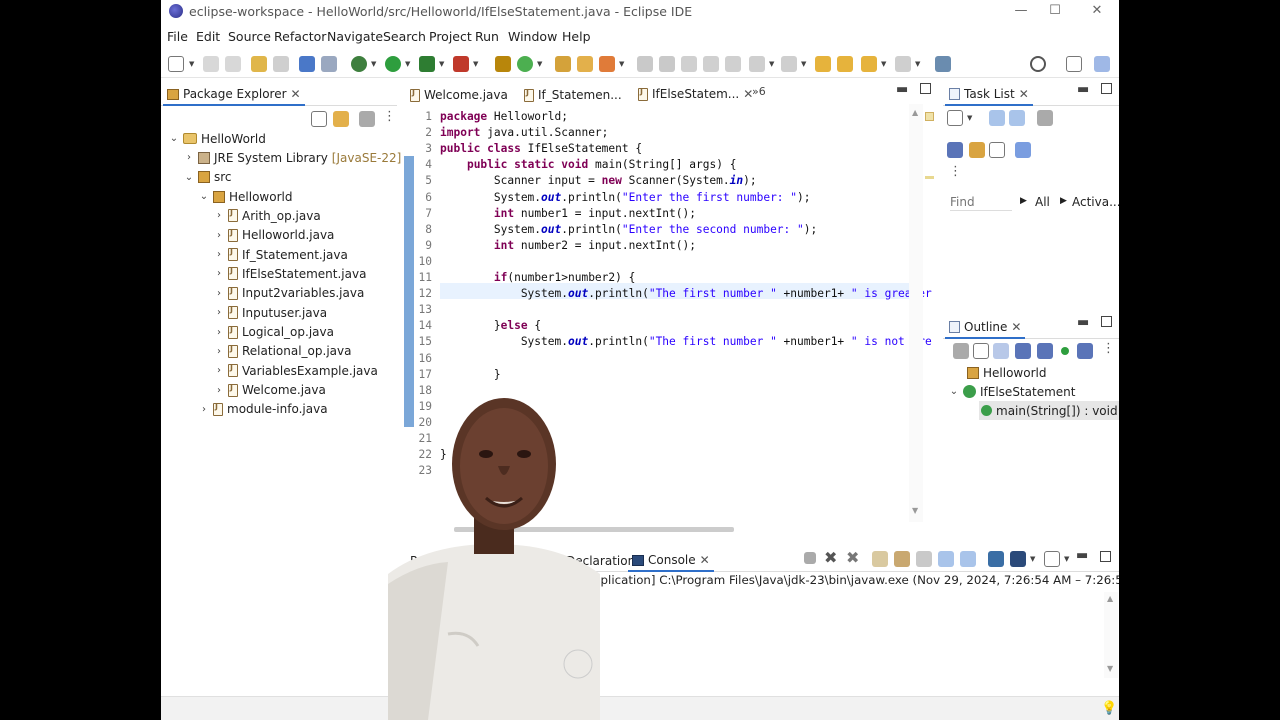 This screenshot has height=720, width=1280. Describe the element at coordinates (902, 559) in the screenshot. I see `scroll-lock-icon` at that location.